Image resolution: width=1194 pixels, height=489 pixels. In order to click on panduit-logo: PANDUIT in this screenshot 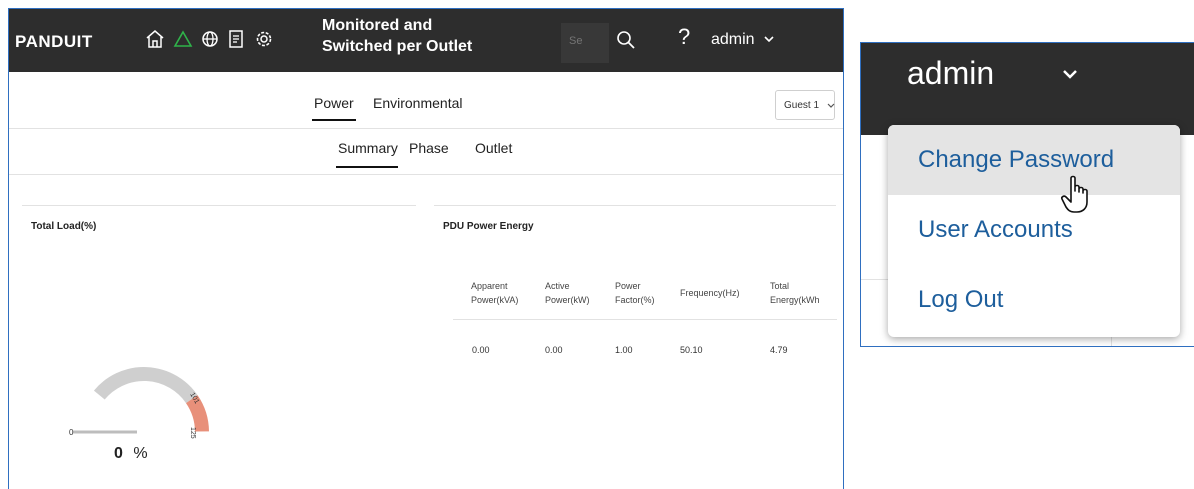, I will do `click(54, 41)`.